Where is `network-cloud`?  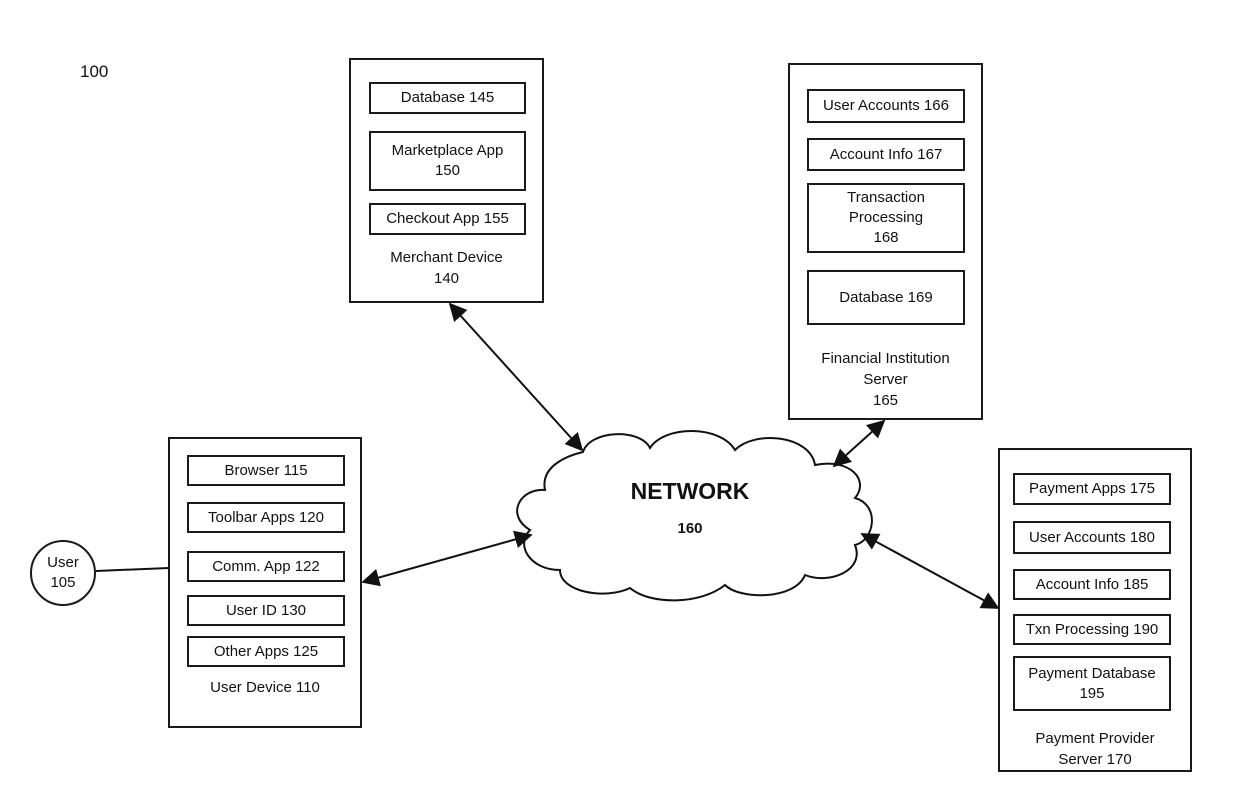
network-cloud is located at coordinates (694, 516).